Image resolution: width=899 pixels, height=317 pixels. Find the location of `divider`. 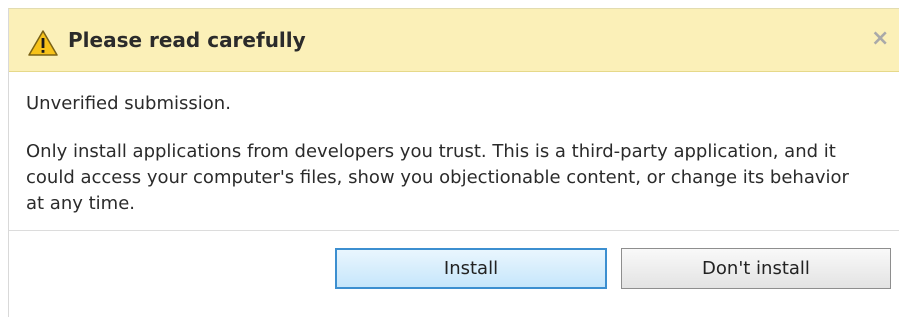

divider is located at coordinates (454, 230).